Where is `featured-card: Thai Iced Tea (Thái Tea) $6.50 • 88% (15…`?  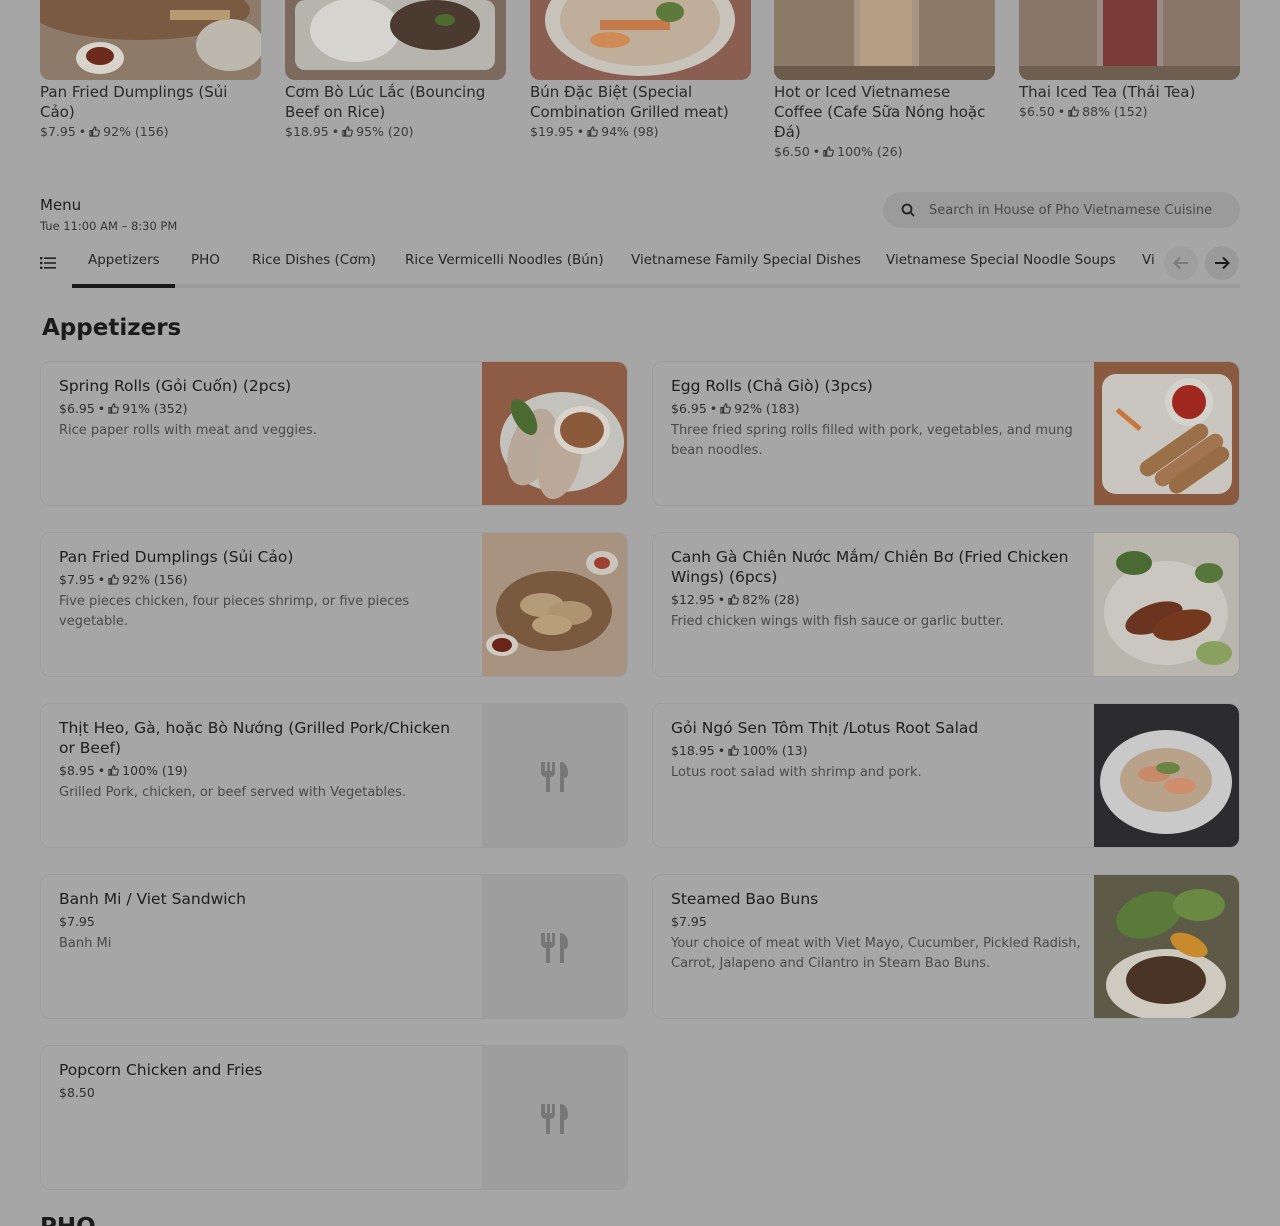 featured-card: Thai Iced Tea (Thái Tea) $6.50 • 88% (15… is located at coordinates (1129, 59).